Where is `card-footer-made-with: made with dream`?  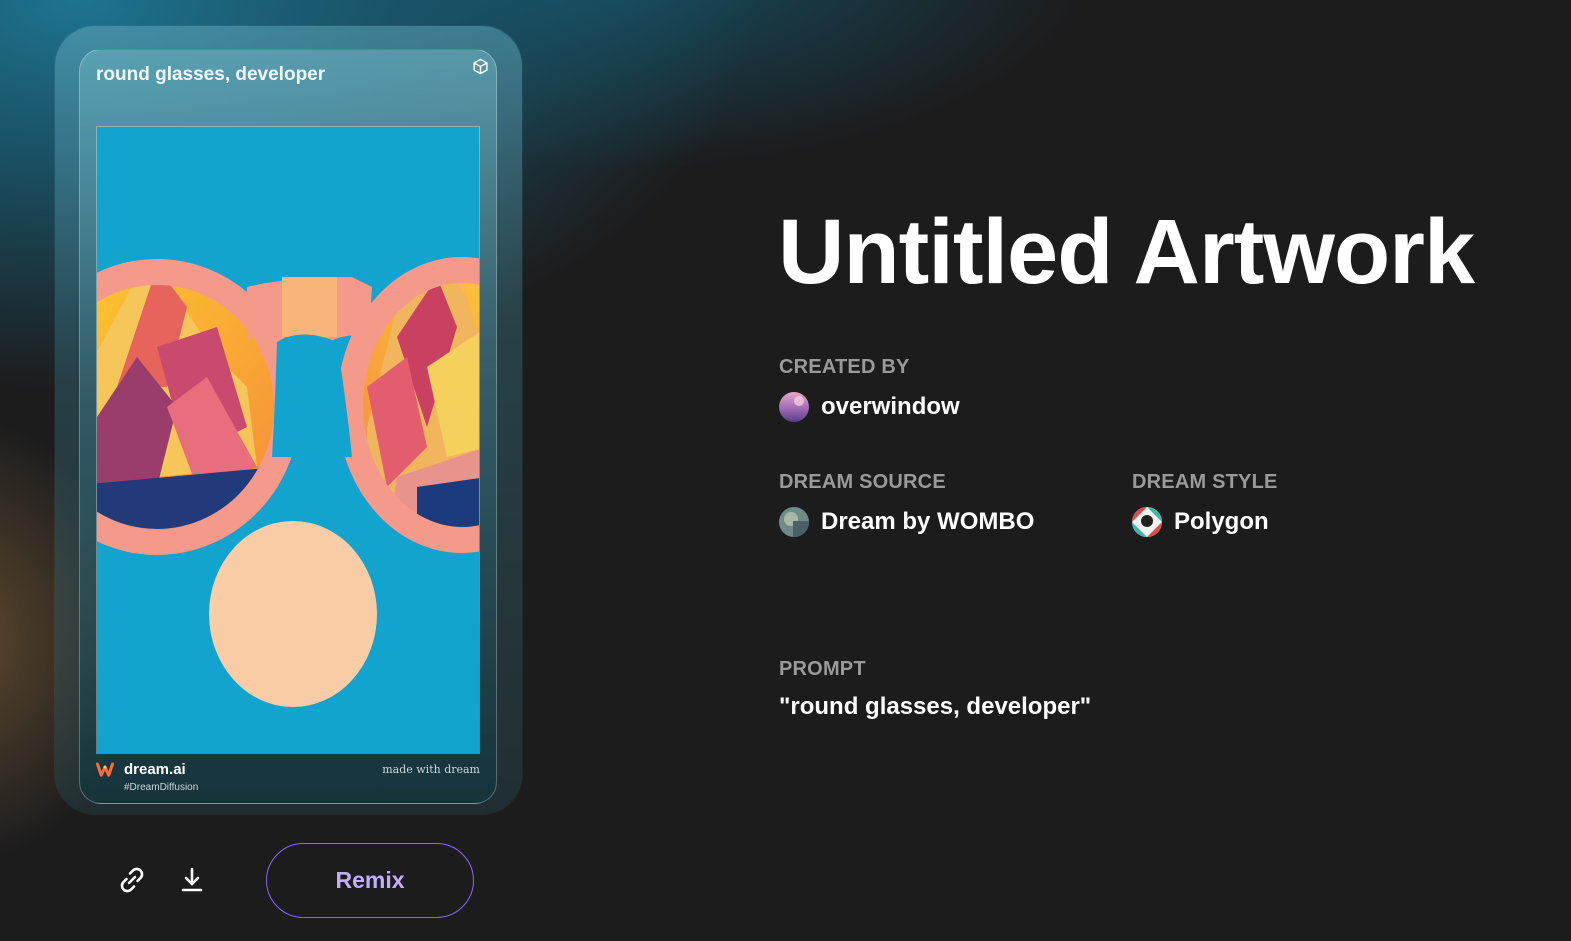
card-footer-made-with: made with dream is located at coordinates (431, 769).